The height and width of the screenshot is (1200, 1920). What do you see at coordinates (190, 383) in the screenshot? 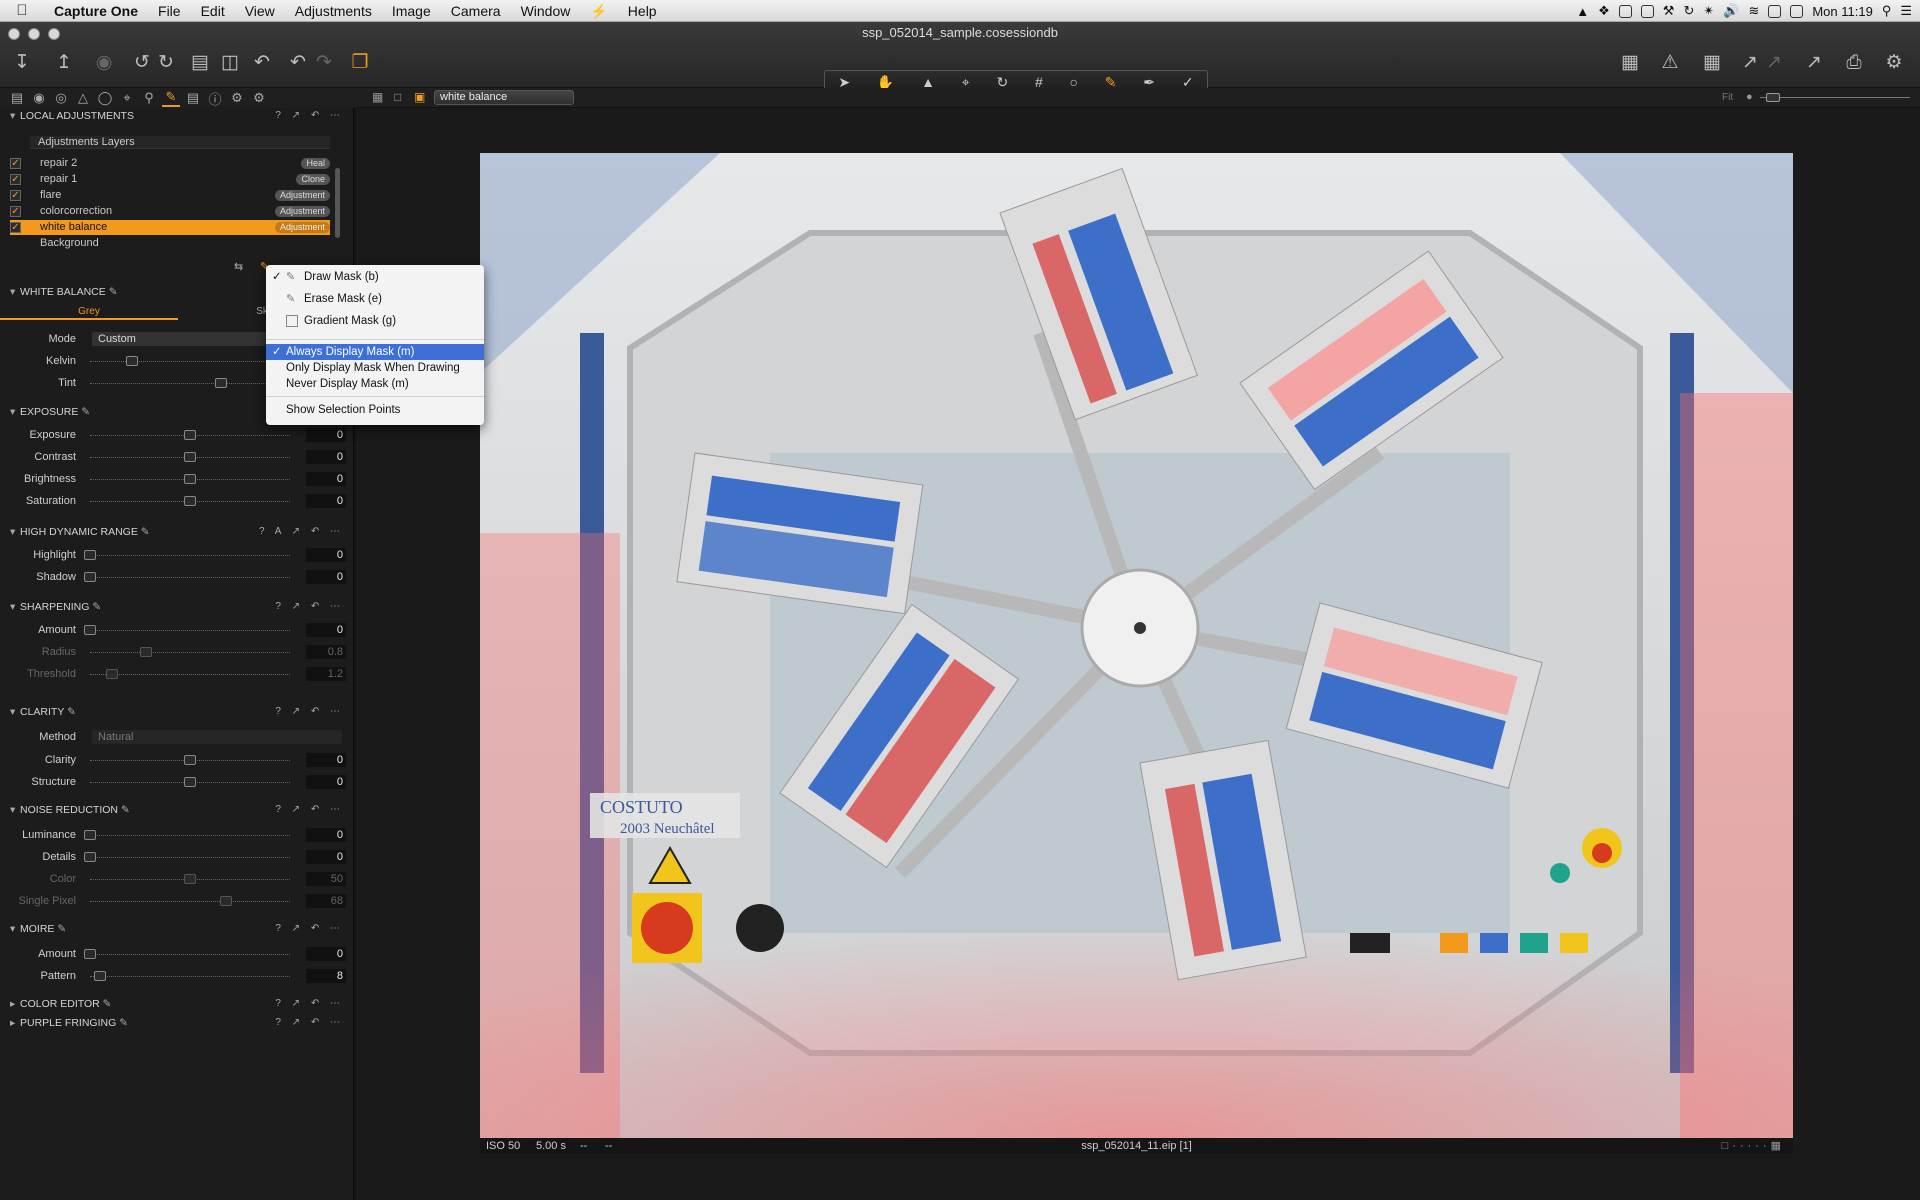
I see `tint-slider` at bounding box center [190, 383].